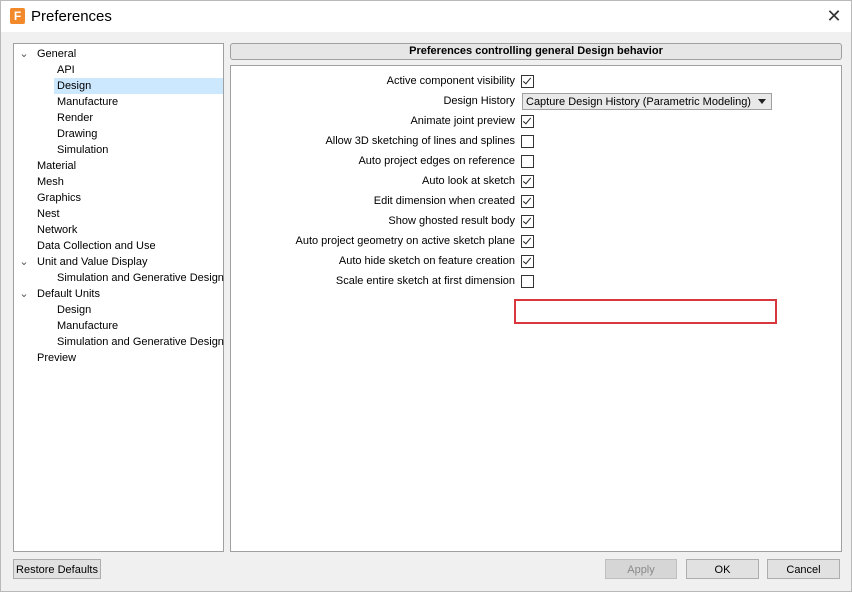  I want to click on setting-row: Scale entire sketch at first dimension, so click(536, 282).